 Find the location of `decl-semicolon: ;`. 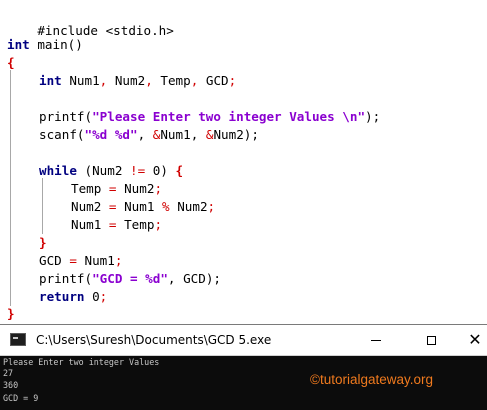

decl-semicolon: ; is located at coordinates (232, 80).